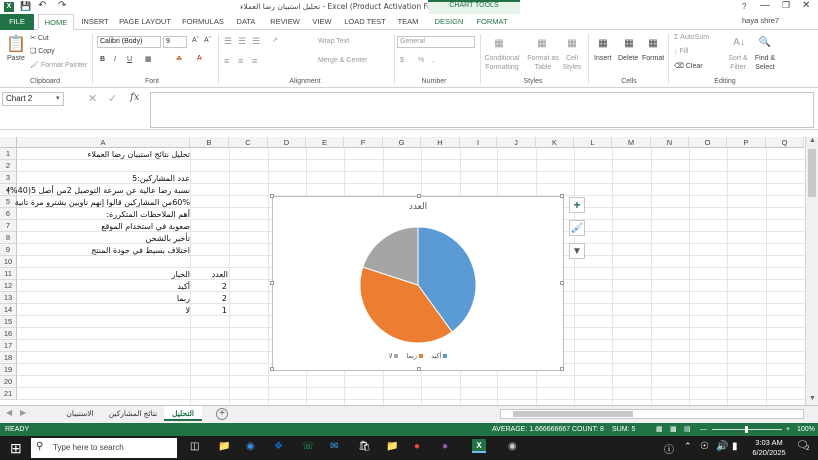 The width and height of the screenshot is (818, 460). What do you see at coordinates (56, 22) in the screenshot?
I see `tab-home: HOME` at bounding box center [56, 22].